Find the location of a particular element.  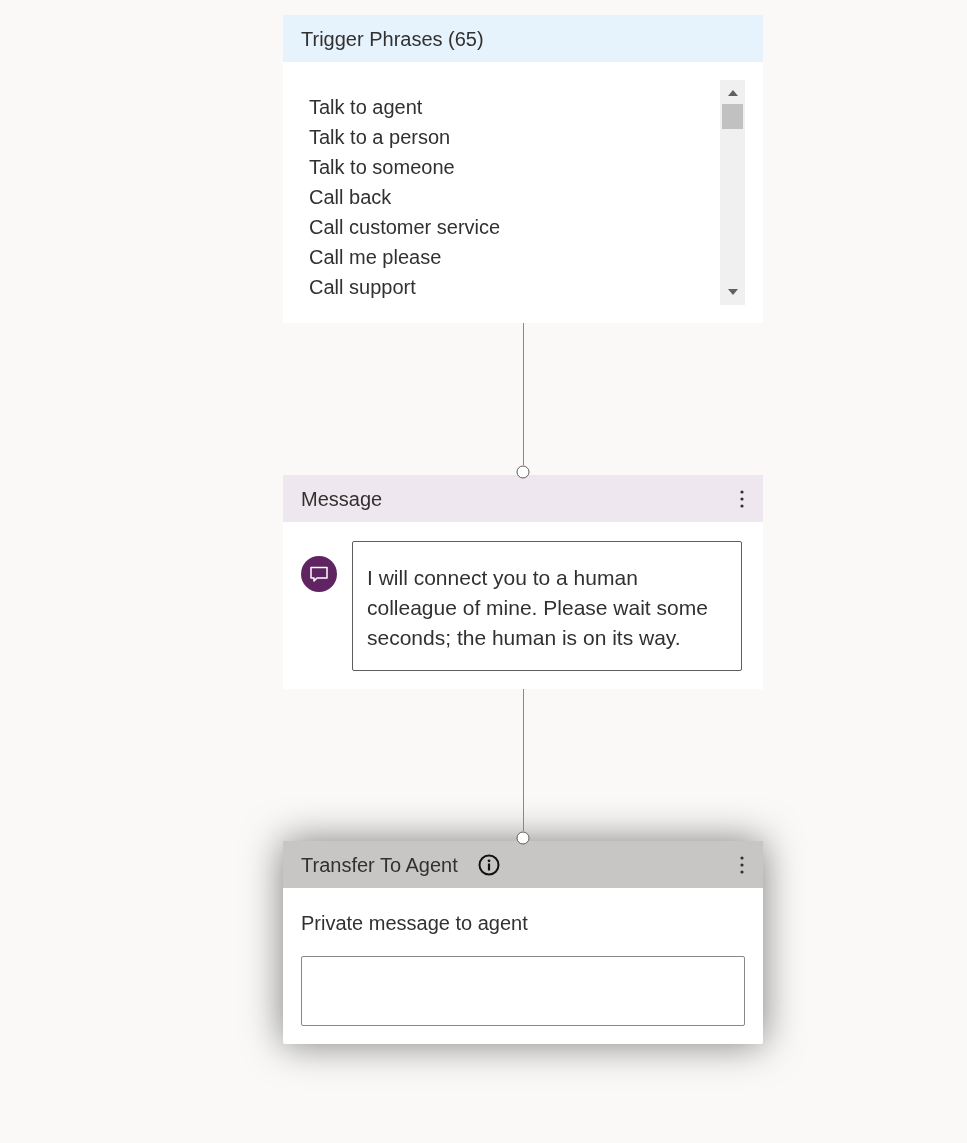

scroll-down-arrow-icon is located at coordinates (732, 292).